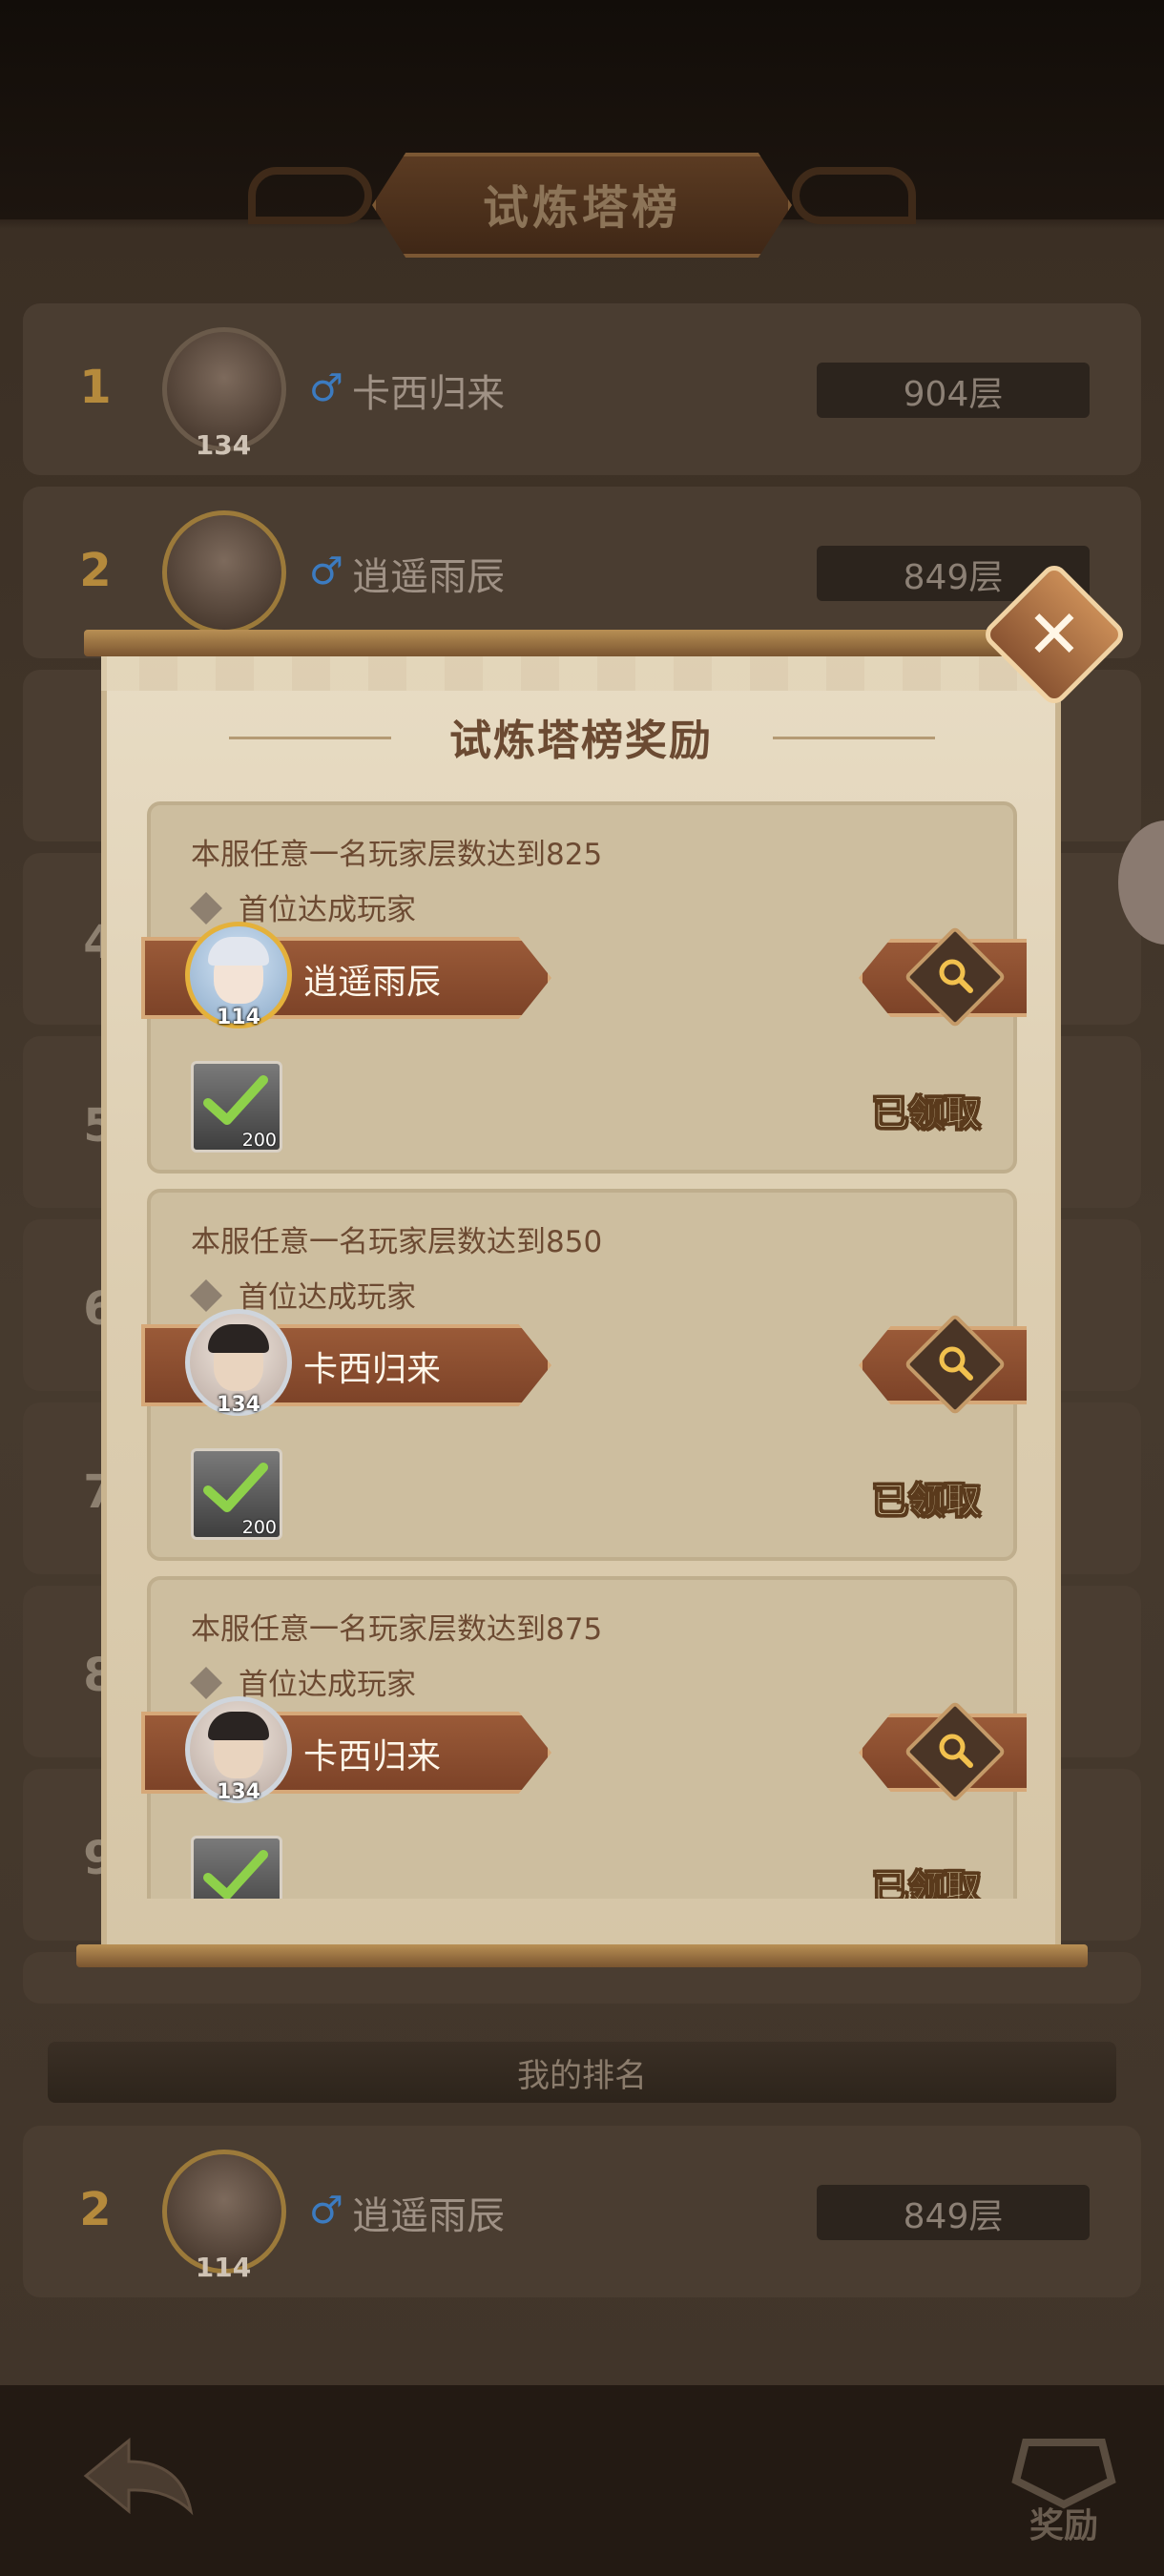  What do you see at coordinates (96, 387) in the screenshot?
I see `rank-badge: 1` at bounding box center [96, 387].